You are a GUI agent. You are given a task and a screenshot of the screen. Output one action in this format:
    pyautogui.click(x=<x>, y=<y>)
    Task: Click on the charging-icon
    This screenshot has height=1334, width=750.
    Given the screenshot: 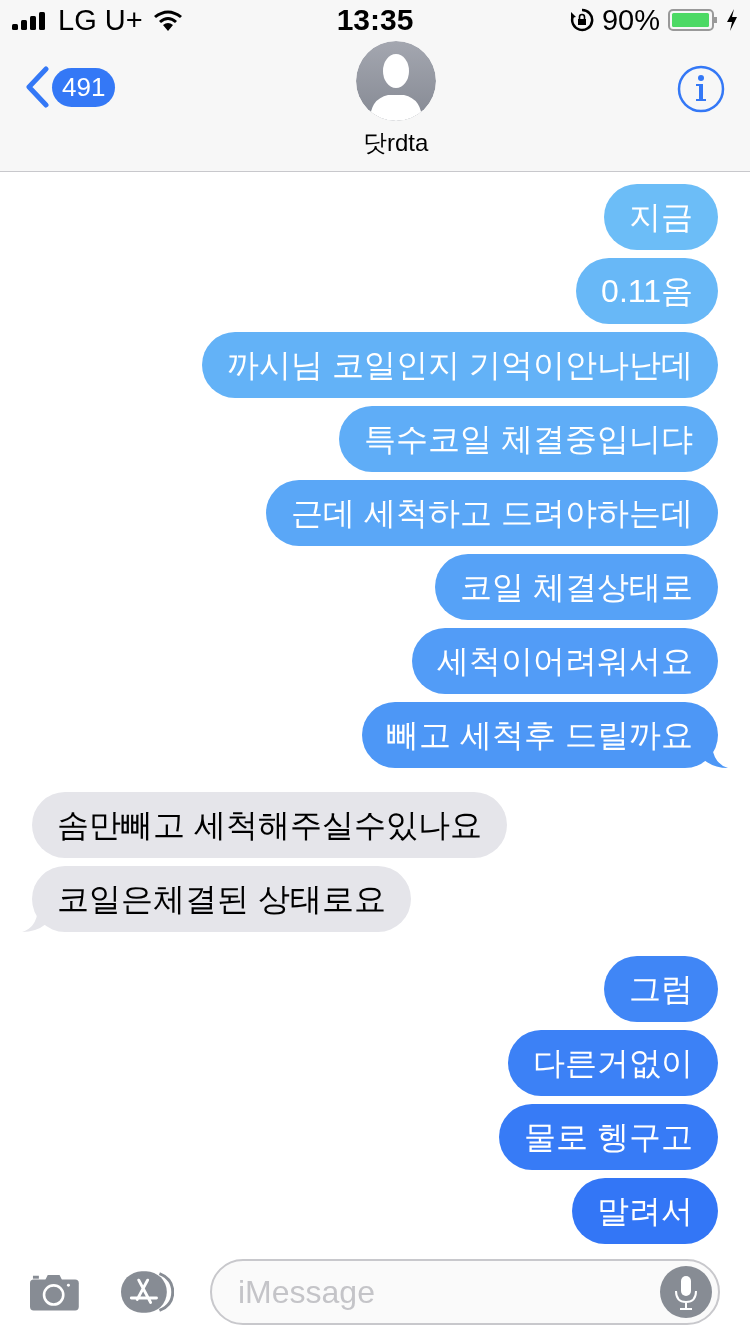 What is the action you would take?
    pyautogui.click(x=732, y=20)
    